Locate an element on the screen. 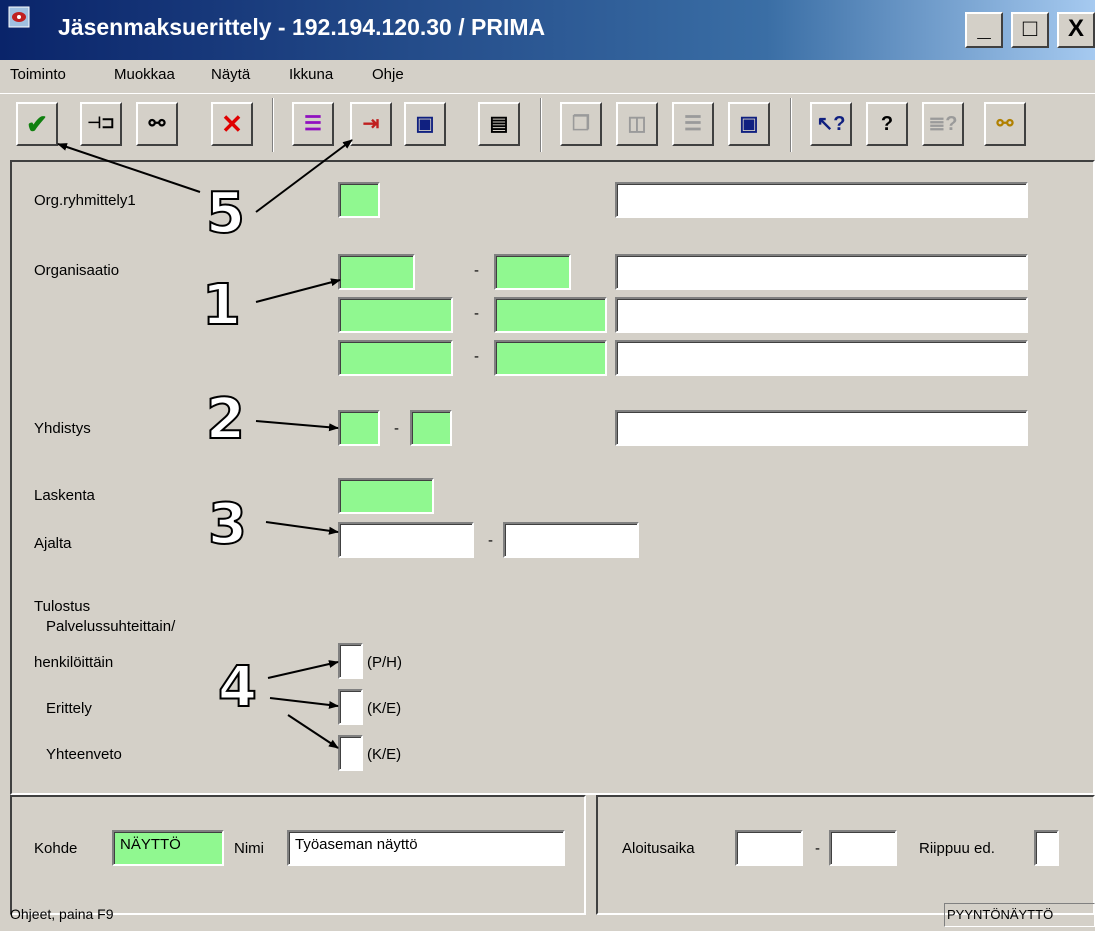 The image size is (1095, 931). arrow-4-yhteenveto is located at coordinates (313, 731).